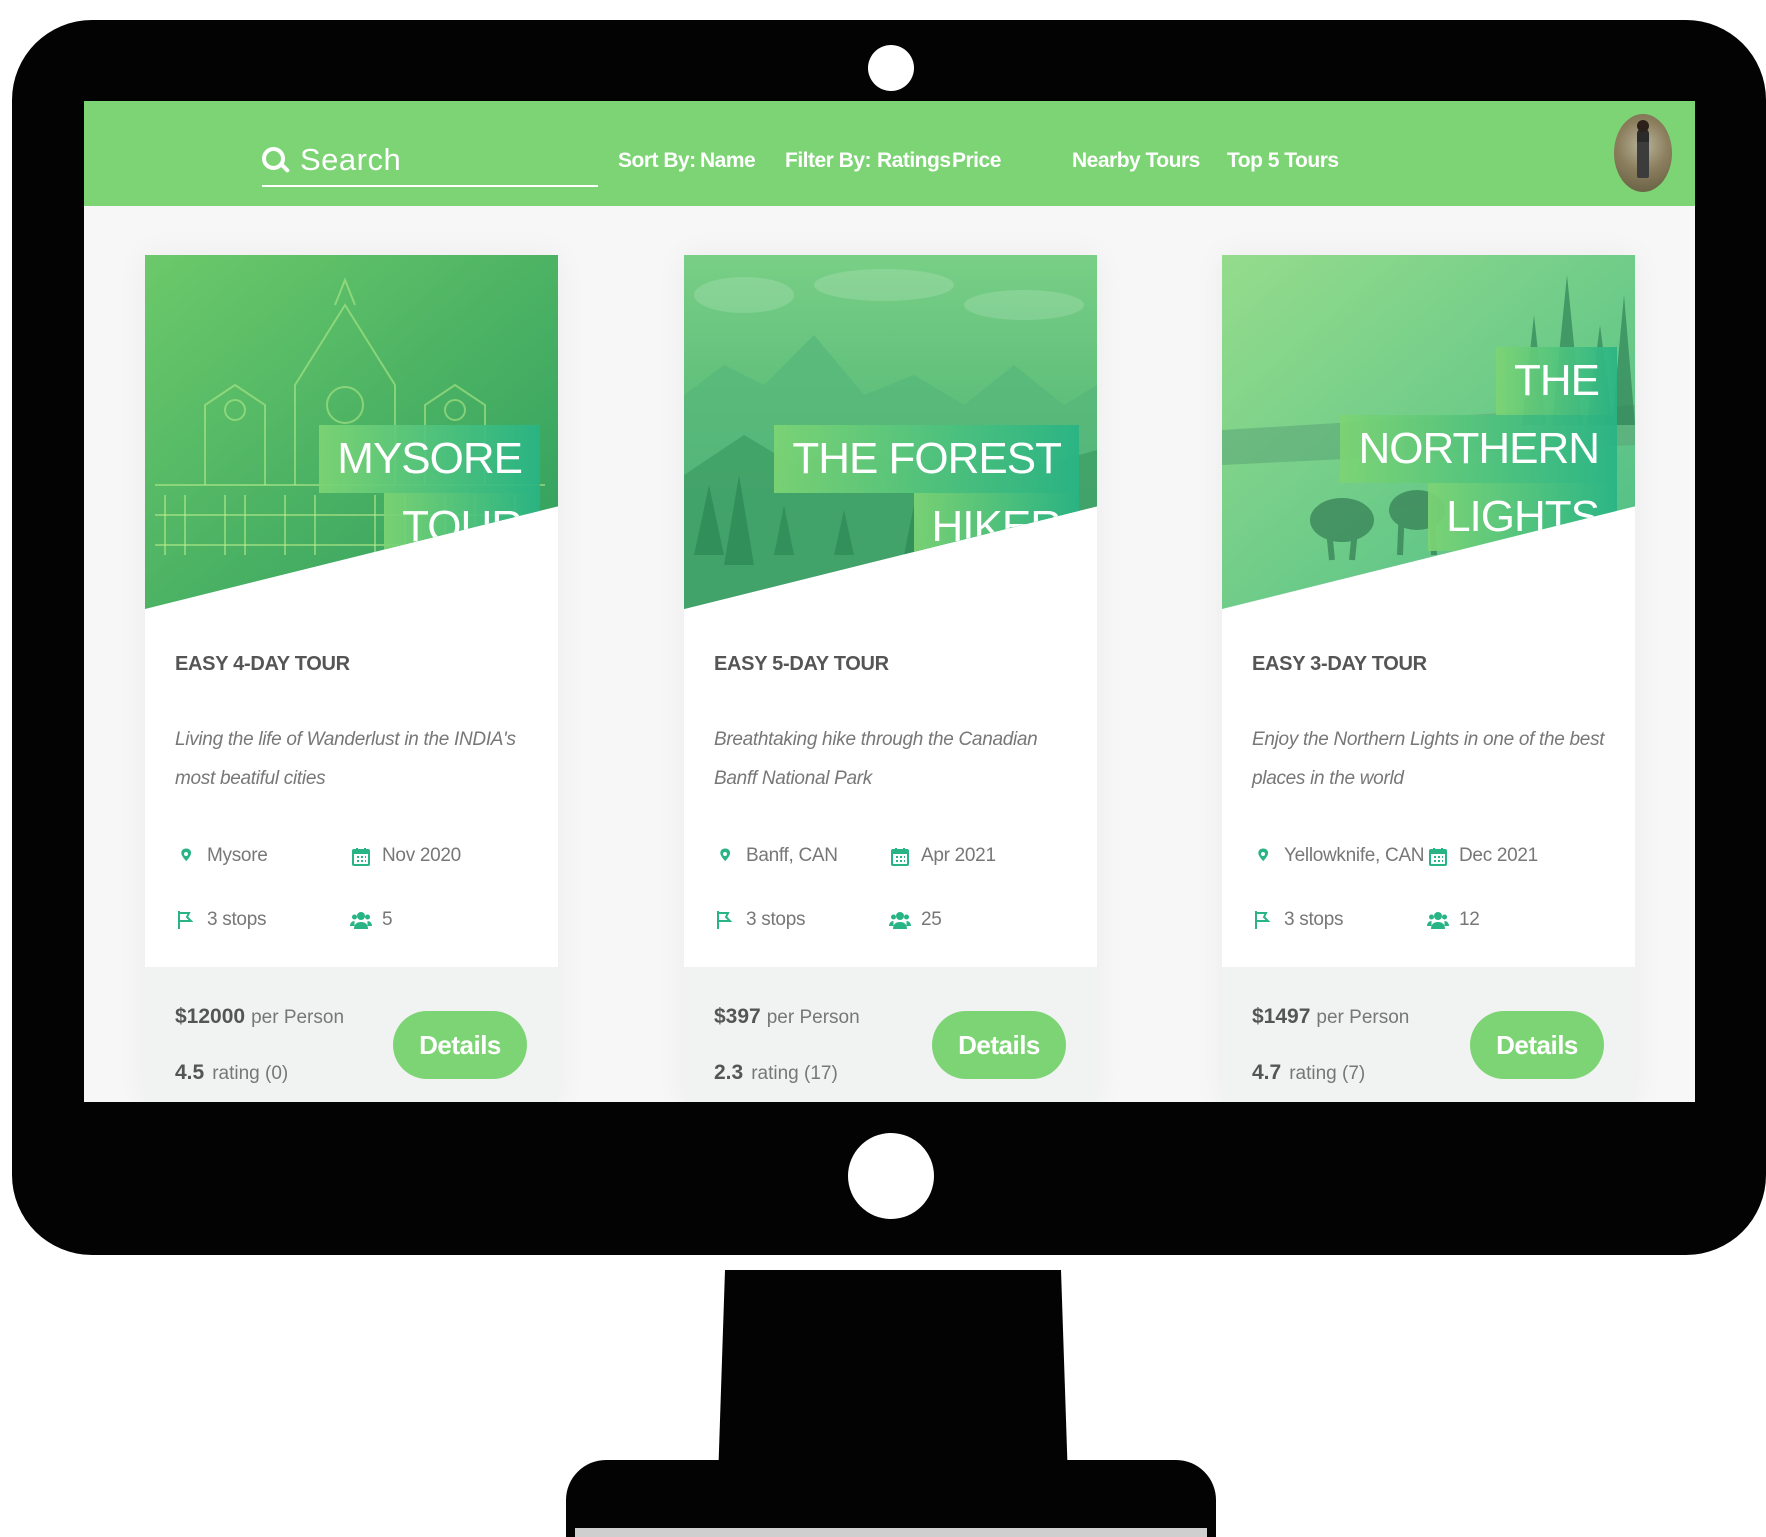 This screenshot has width=1766, height=1537. What do you see at coordinates (387, 919) in the screenshot?
I see `tour-group-size-text: 5` at bounding box center [387, 919].